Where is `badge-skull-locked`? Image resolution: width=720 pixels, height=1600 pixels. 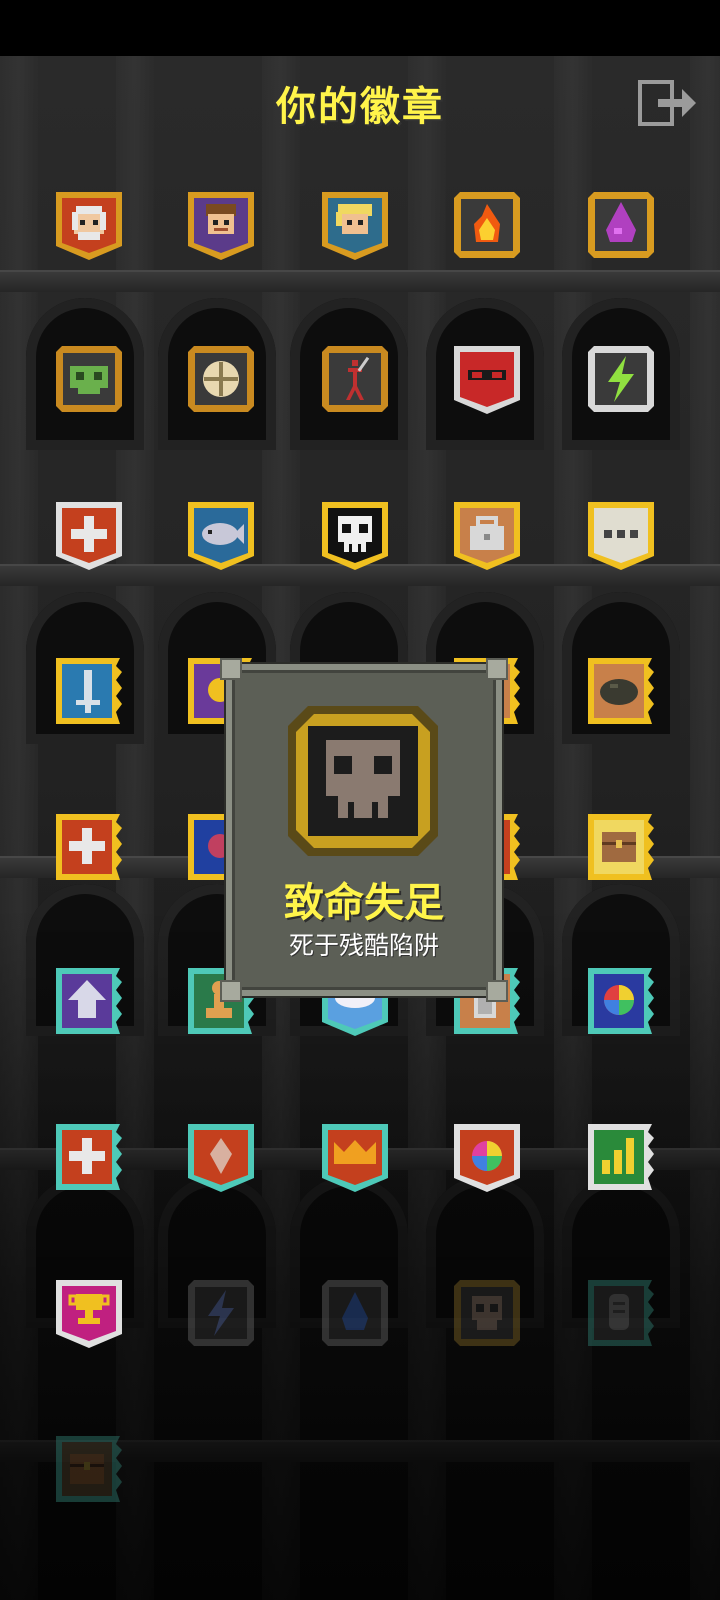 badge-skull-locked is located at coordinates (487, 1313).